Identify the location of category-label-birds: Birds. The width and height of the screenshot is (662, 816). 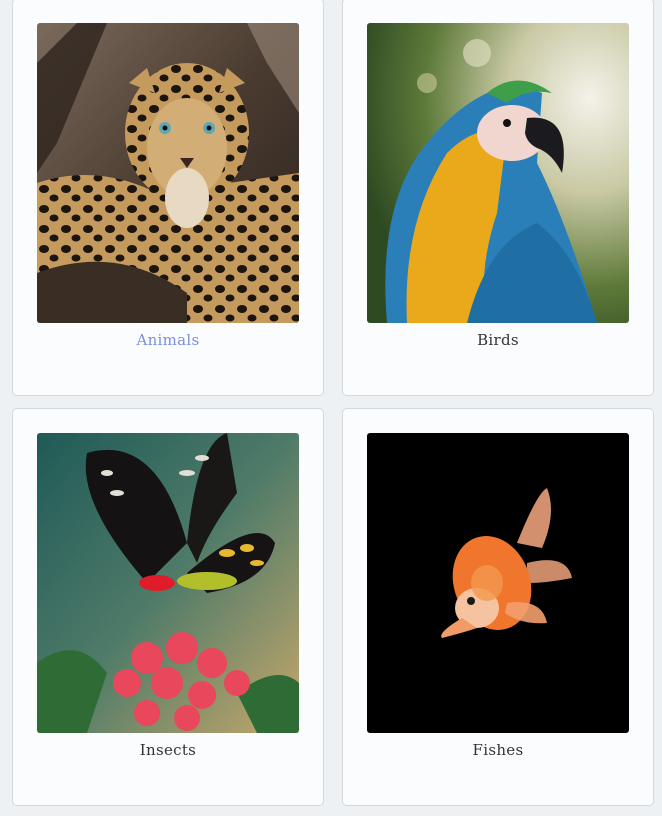
(498, 340).